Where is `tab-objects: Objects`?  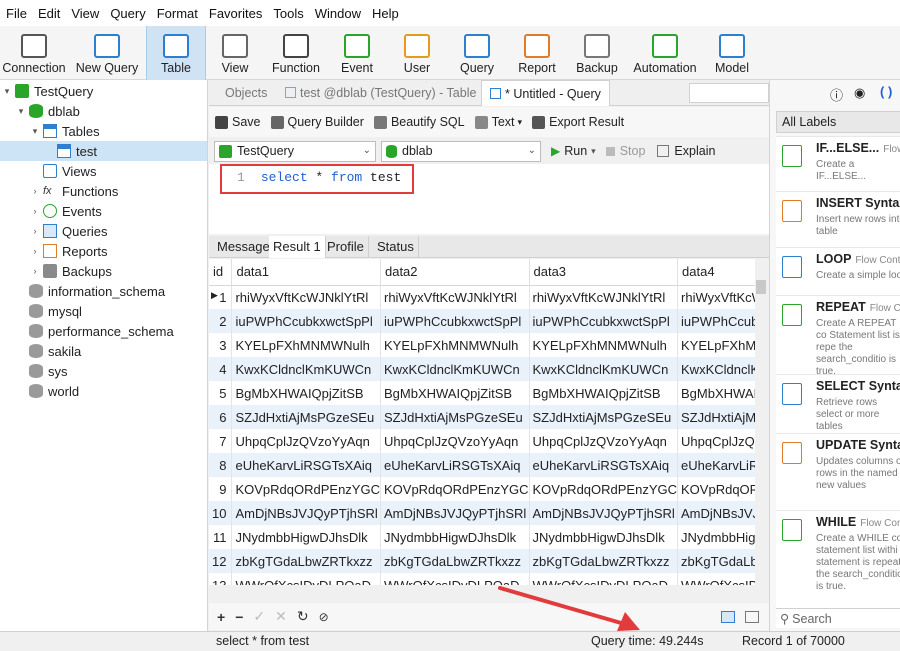 tab-objects: Objects is located at coordinates (246, 93).